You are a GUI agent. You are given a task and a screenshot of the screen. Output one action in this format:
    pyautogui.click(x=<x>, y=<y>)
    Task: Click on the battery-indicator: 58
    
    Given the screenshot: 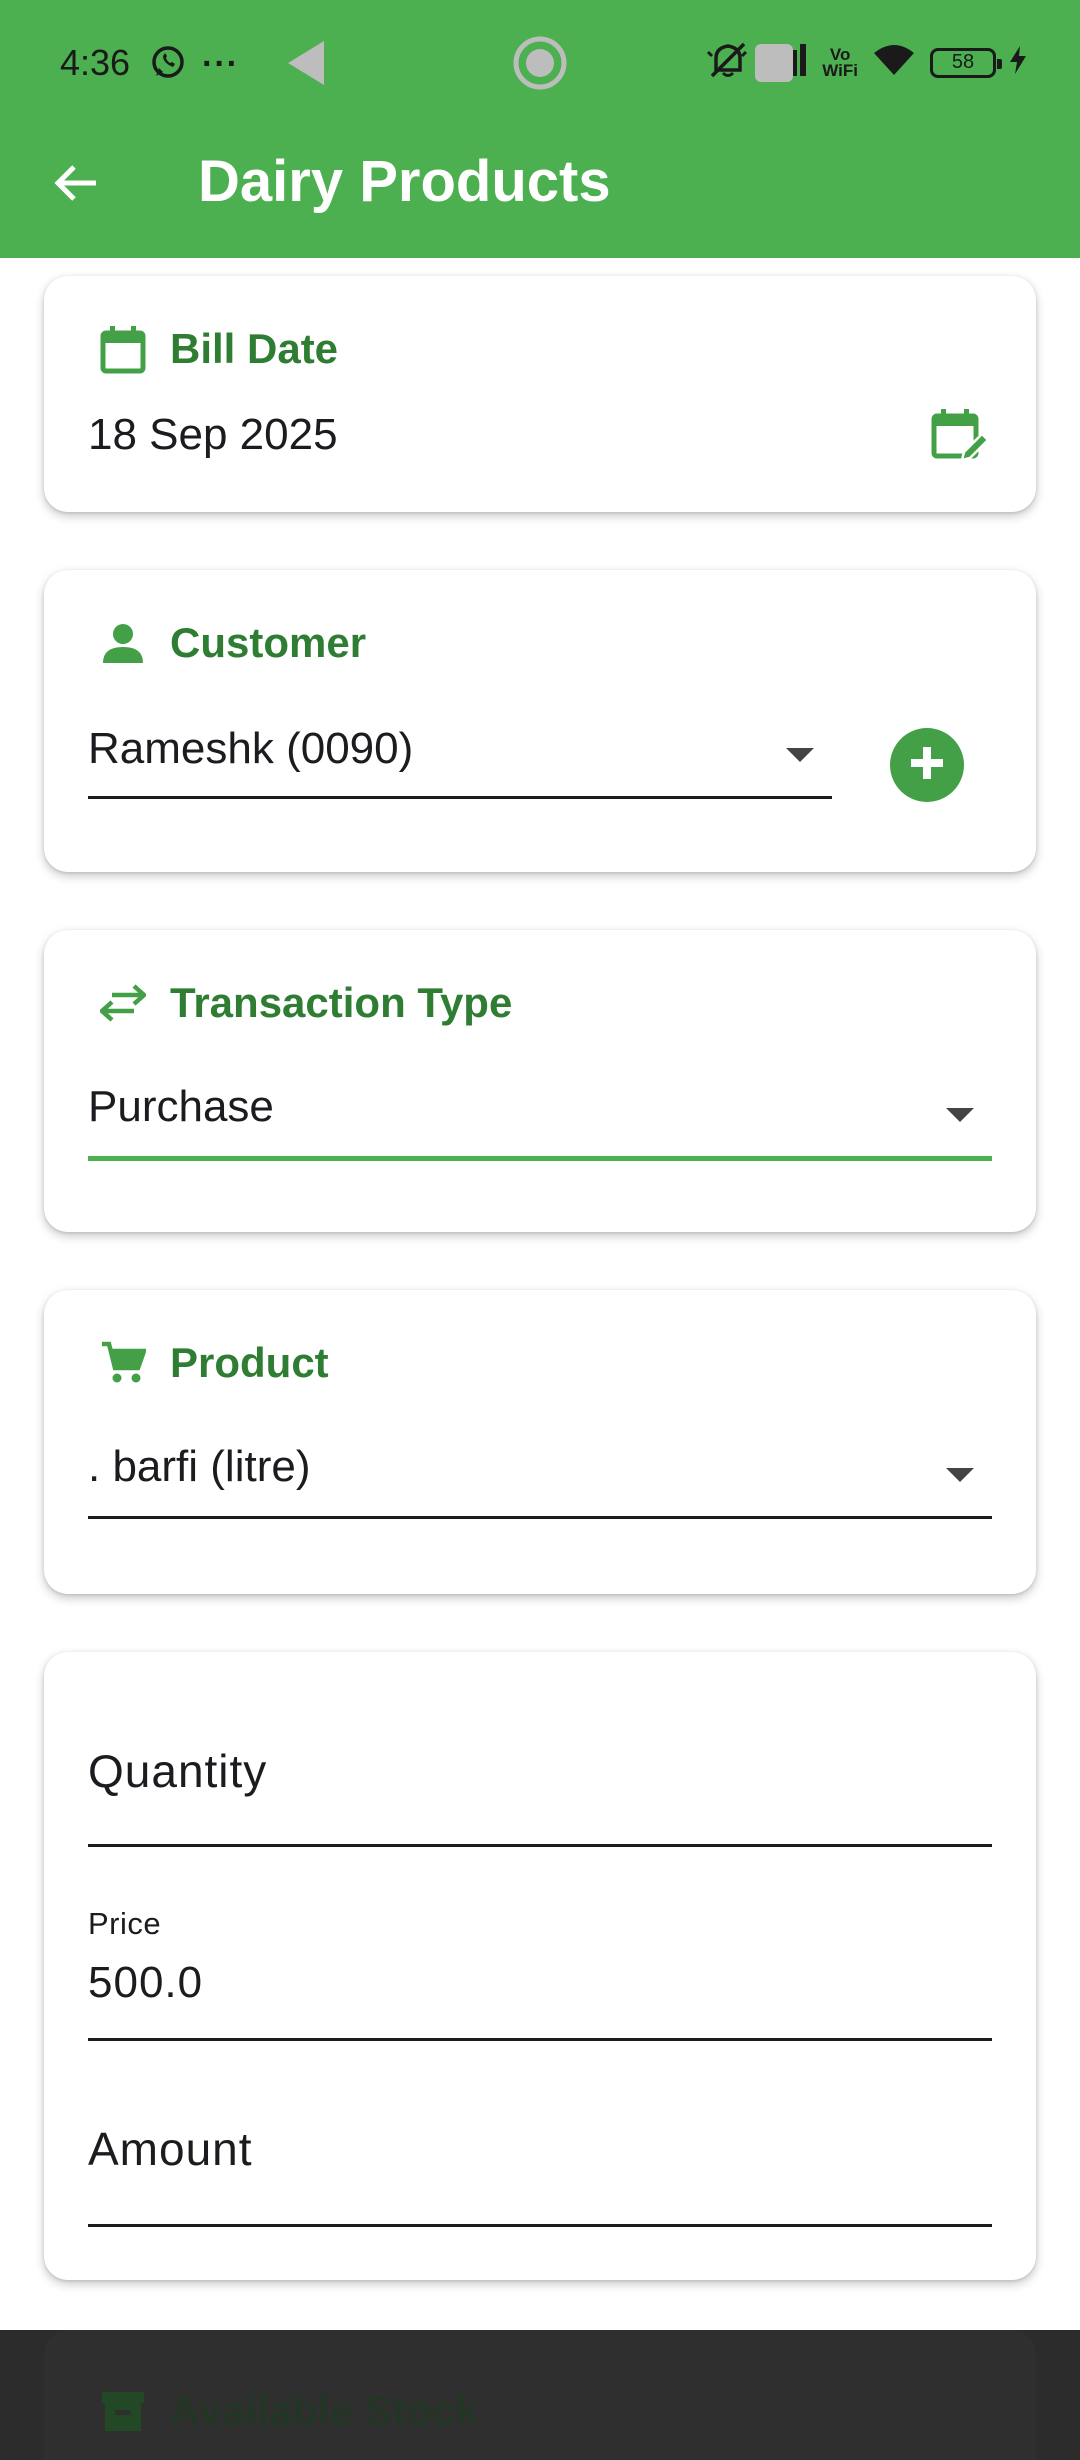 What is the action you would take?
    pyautogui.click(x=966, y=62)
    